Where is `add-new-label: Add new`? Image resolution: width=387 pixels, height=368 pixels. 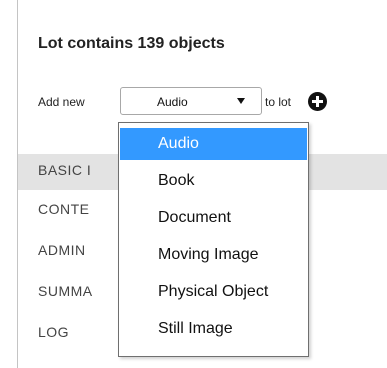
add-new-label: Add new is located at coordinates (61, 102).